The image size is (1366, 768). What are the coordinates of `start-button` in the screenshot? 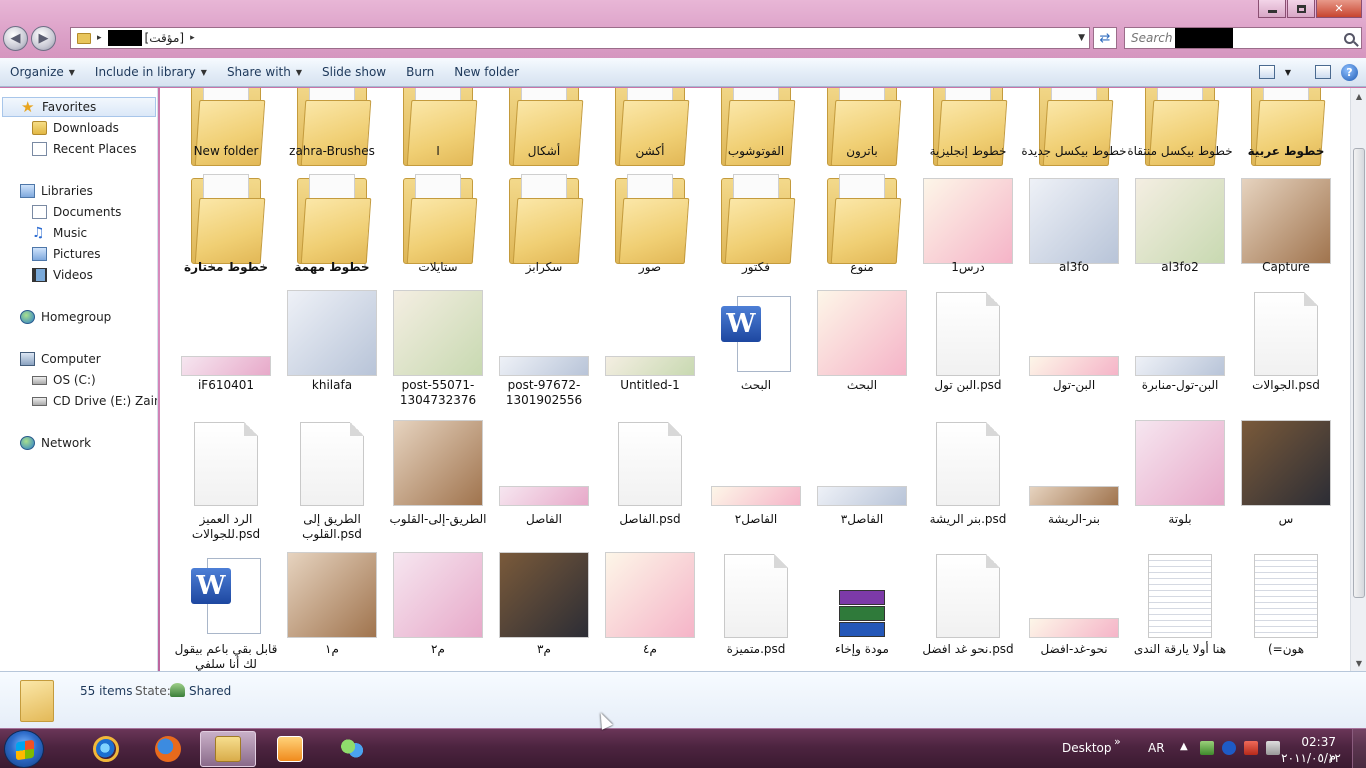 It's located at (24, 749).